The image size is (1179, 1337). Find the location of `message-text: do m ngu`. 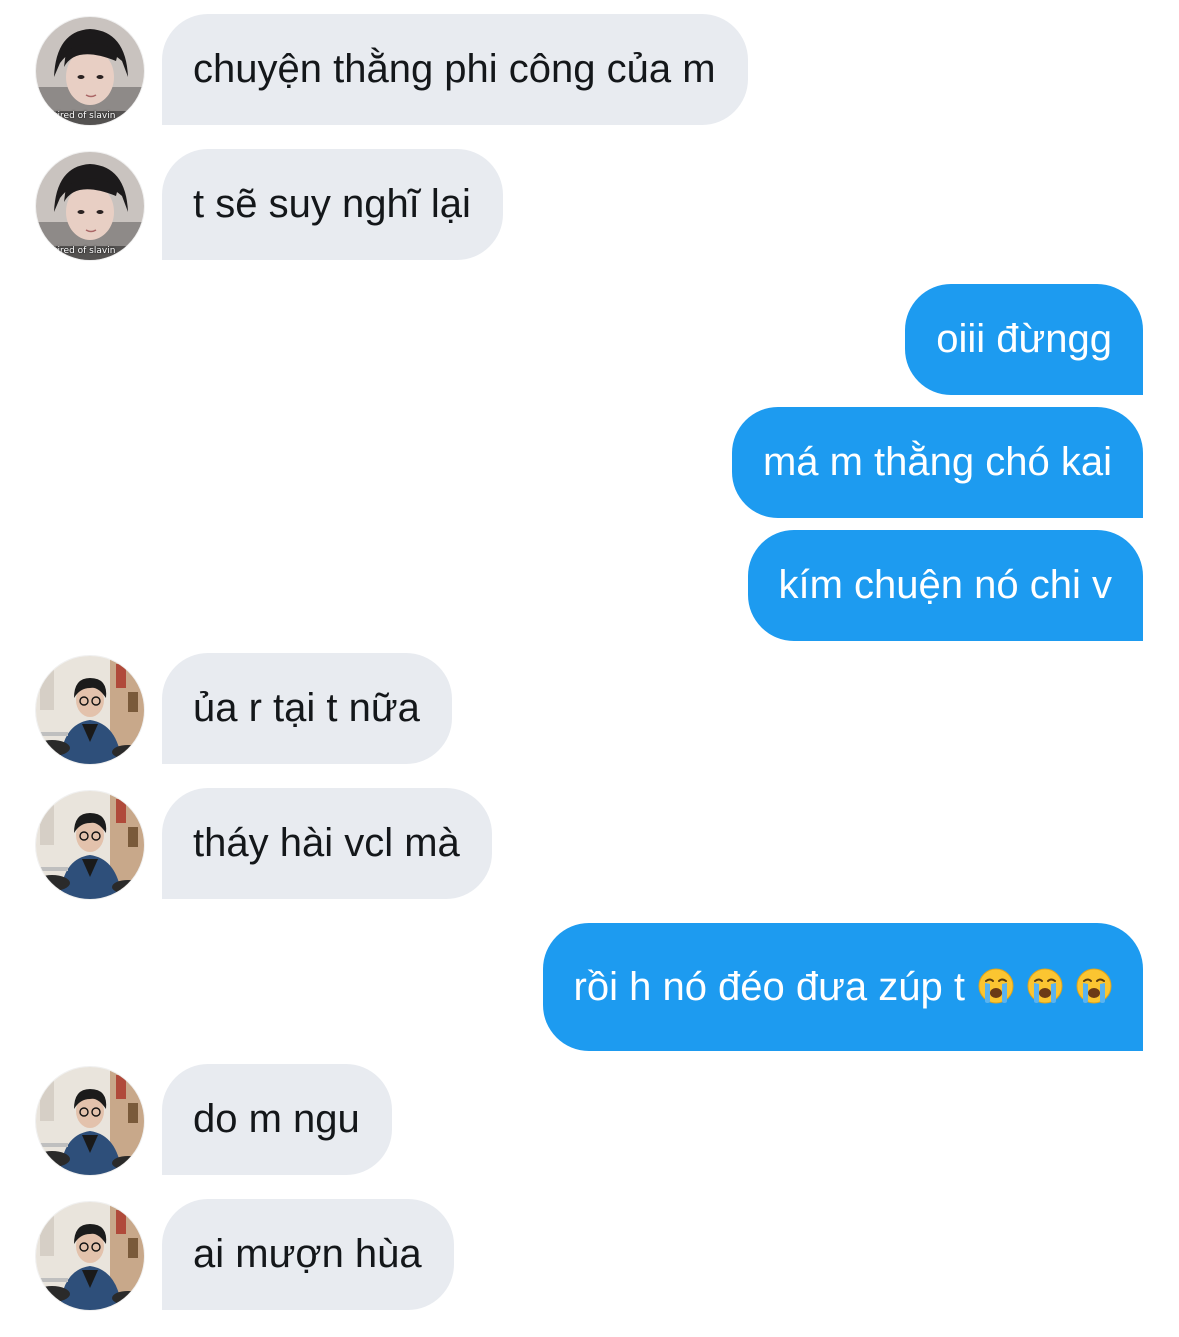

message-text: do m ngu is located at coordinates (276, 1119).